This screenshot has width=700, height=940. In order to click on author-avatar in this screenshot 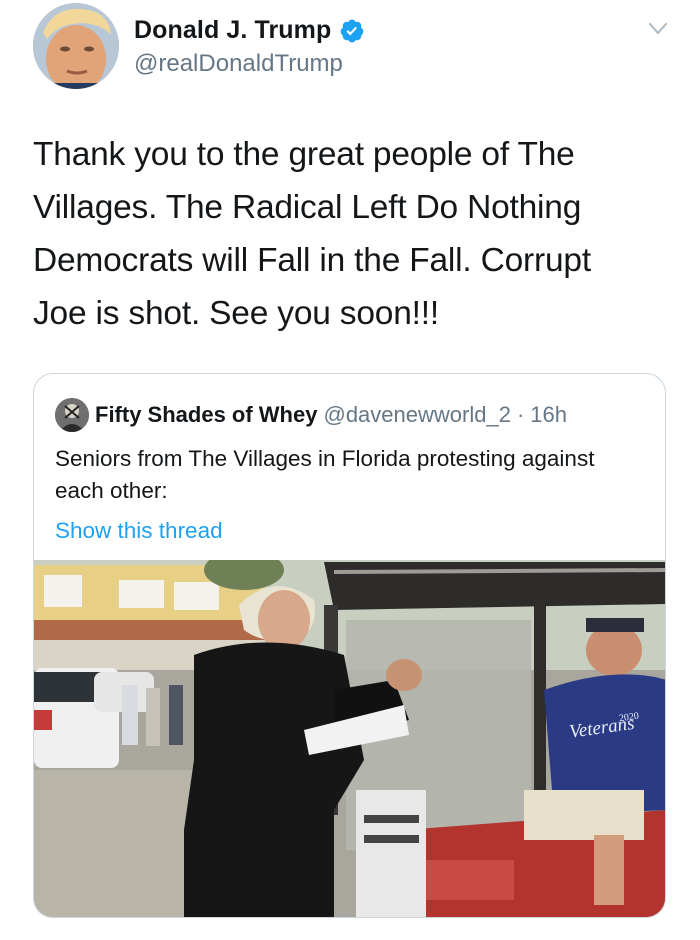, I will do `click(76, 46)`.